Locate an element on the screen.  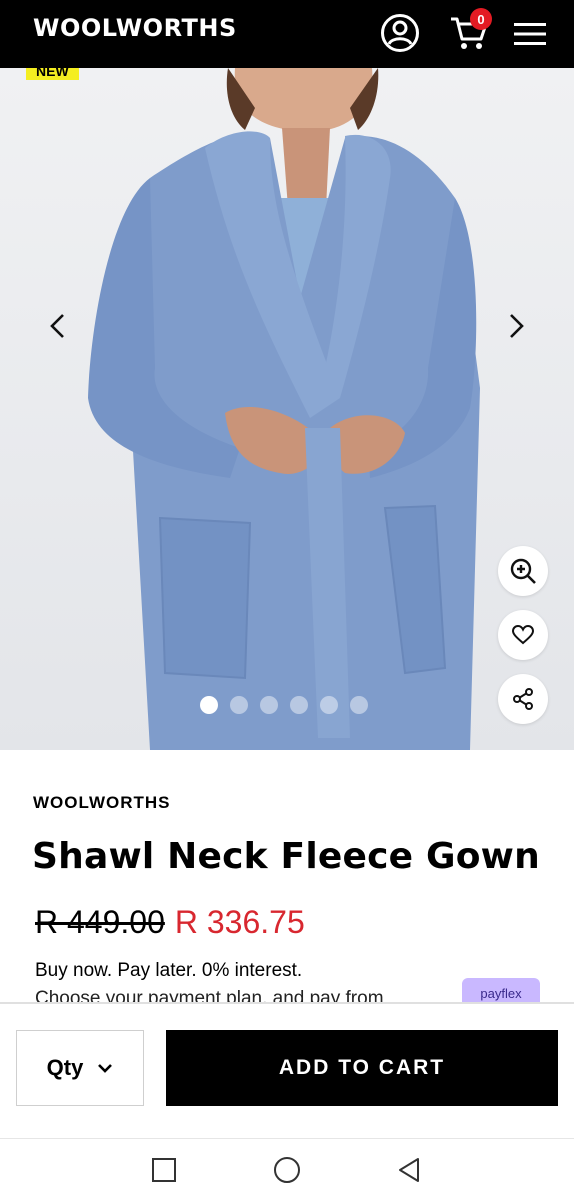
share-icon is located at coordinates (523, 699).